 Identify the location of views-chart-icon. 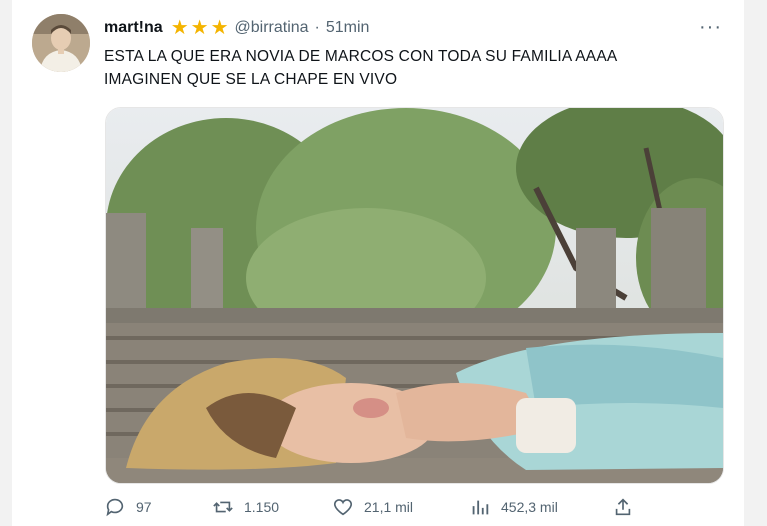
(480, 507).